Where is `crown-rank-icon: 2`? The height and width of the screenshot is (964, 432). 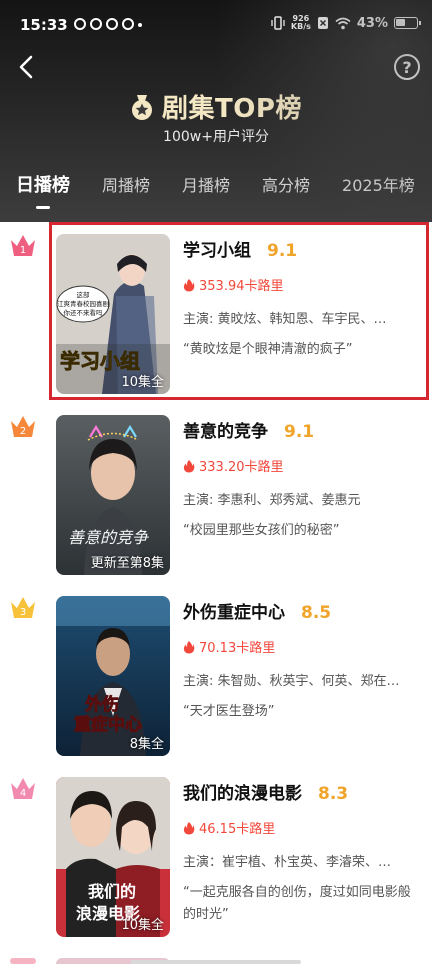
crown-rank-icon: 2 is located at coordinates (23, 426).